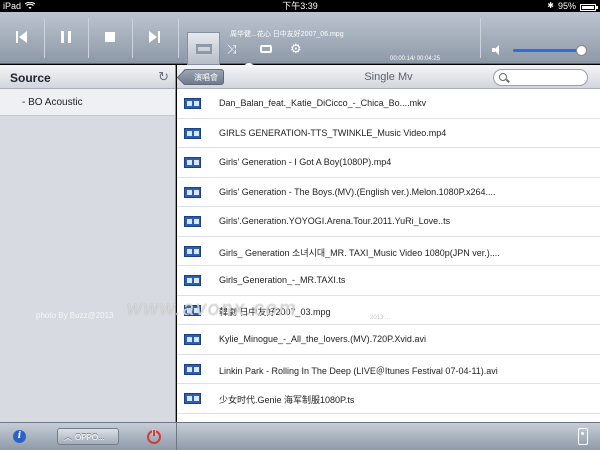  I want to click on now-playing-artwork, so click(203, 48).